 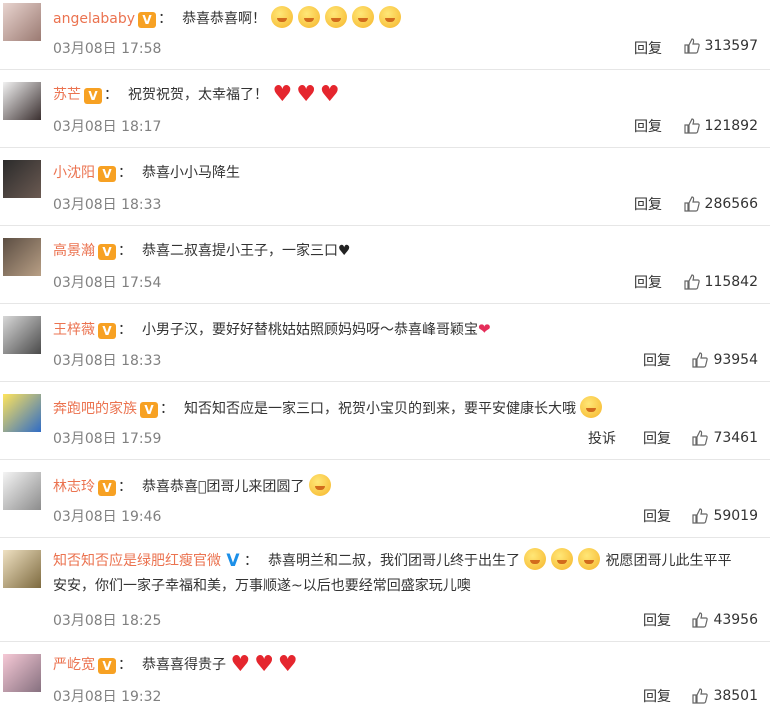 I want to click on commenter-name: 王梓薇, so click(x=74, y=330).